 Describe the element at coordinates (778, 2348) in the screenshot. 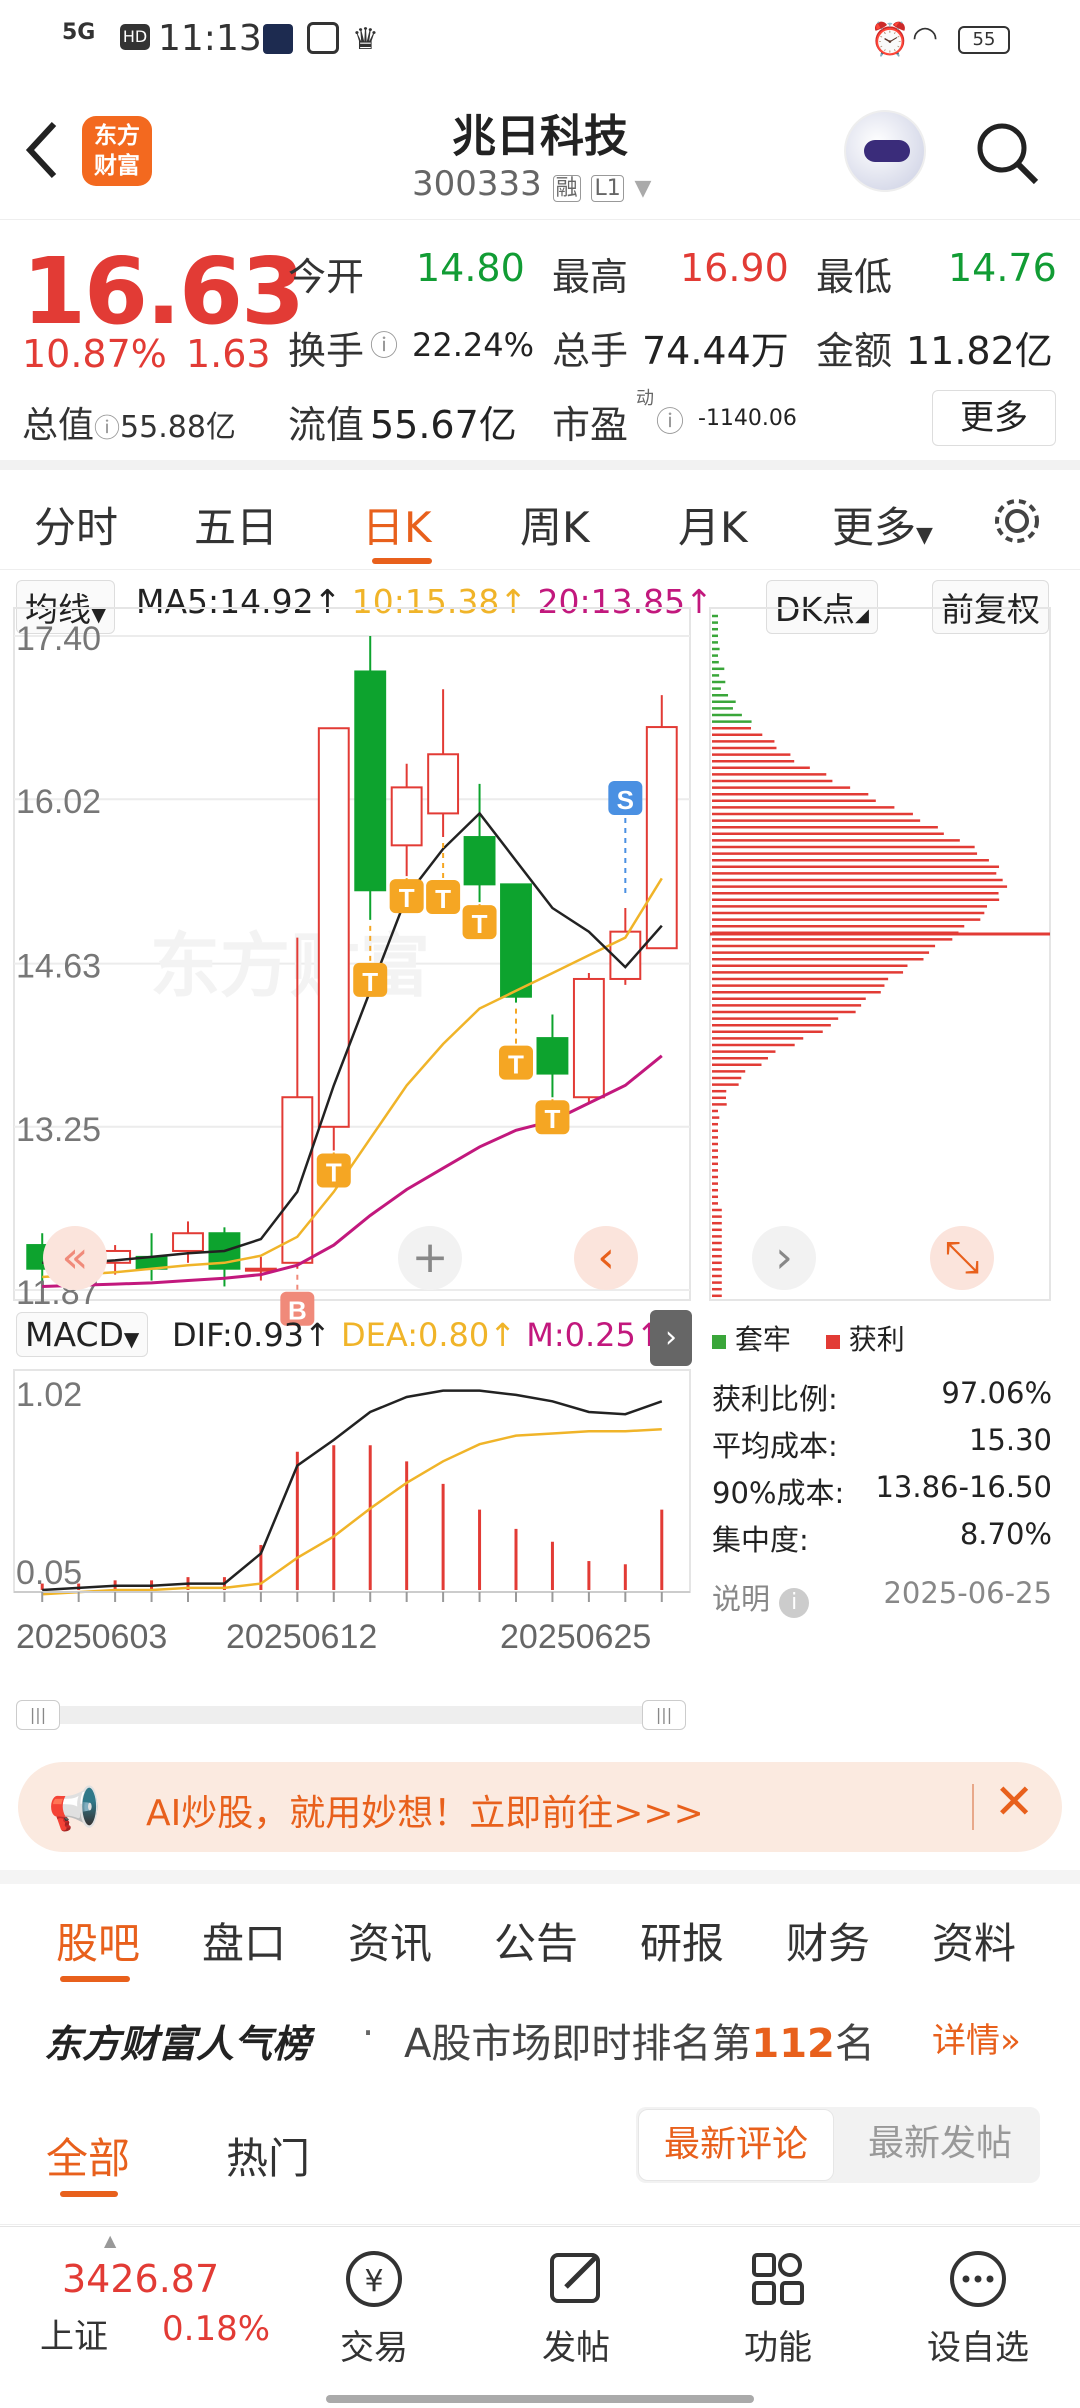

I see `function-label: 功能` at that location.